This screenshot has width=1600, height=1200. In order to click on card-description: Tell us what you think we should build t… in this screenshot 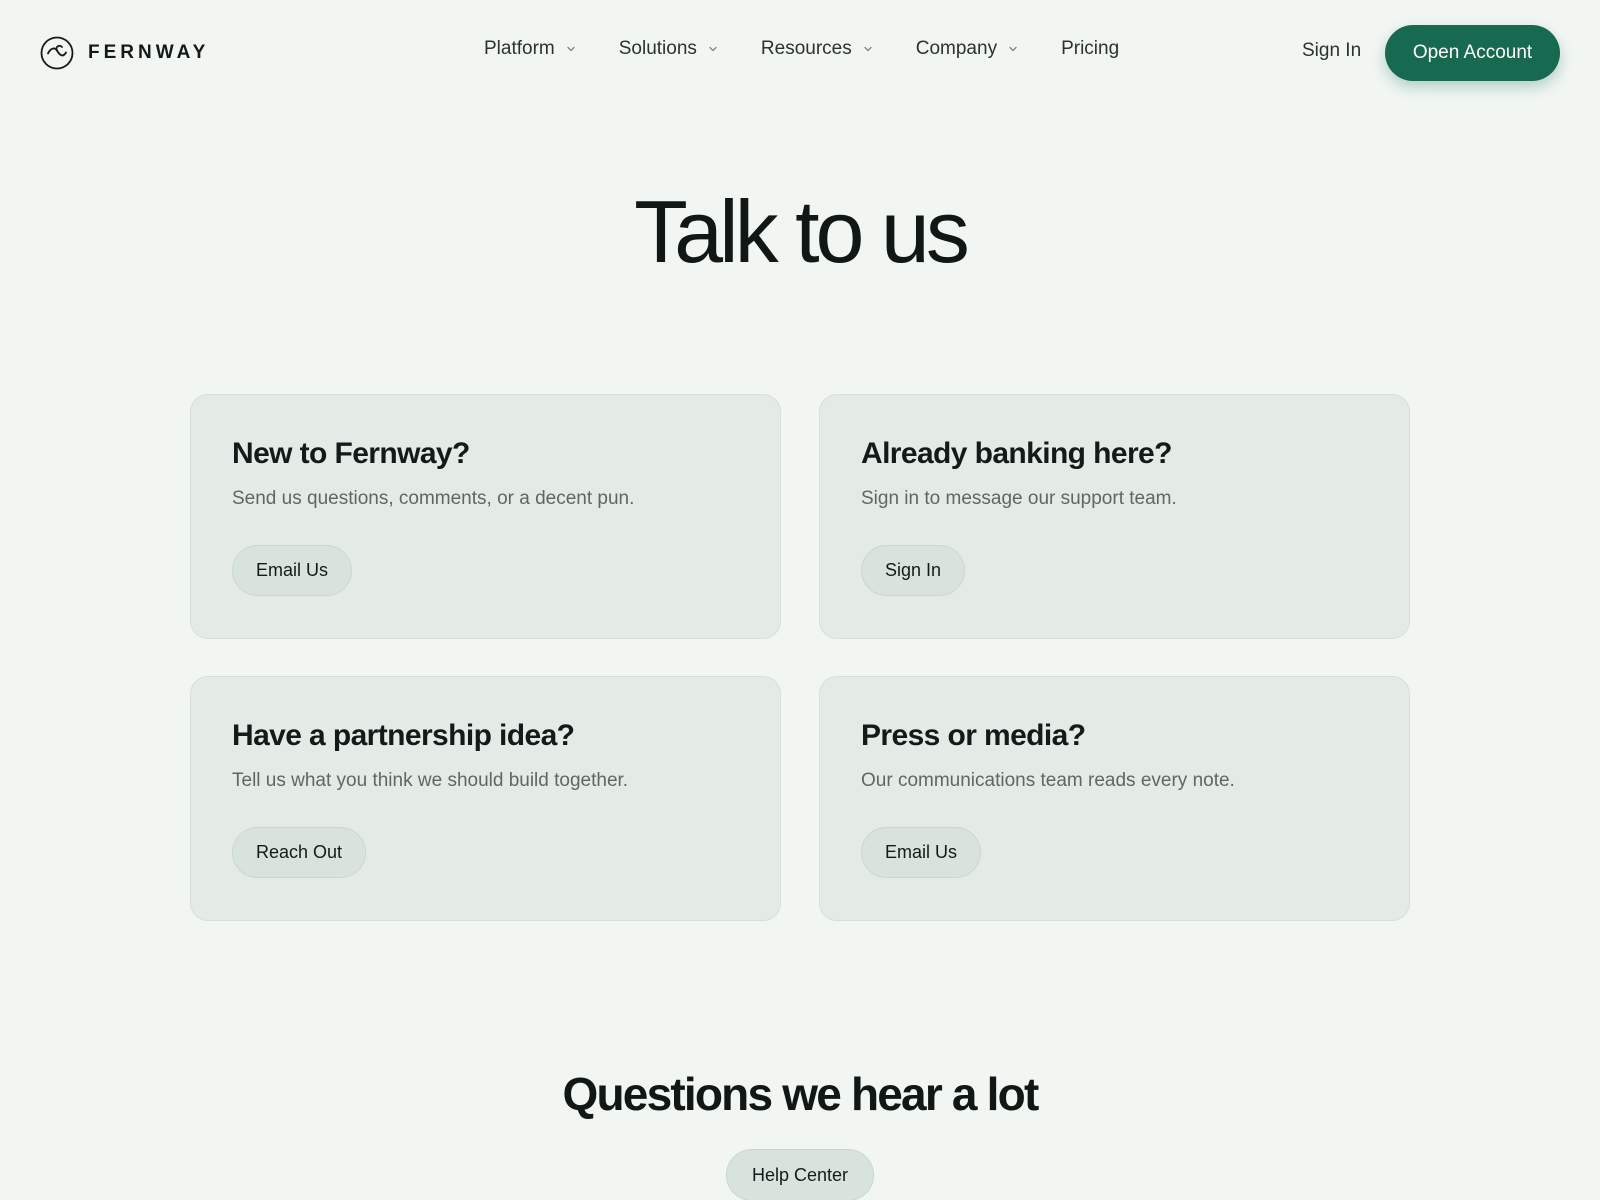, I will do `click(430, 780)`.